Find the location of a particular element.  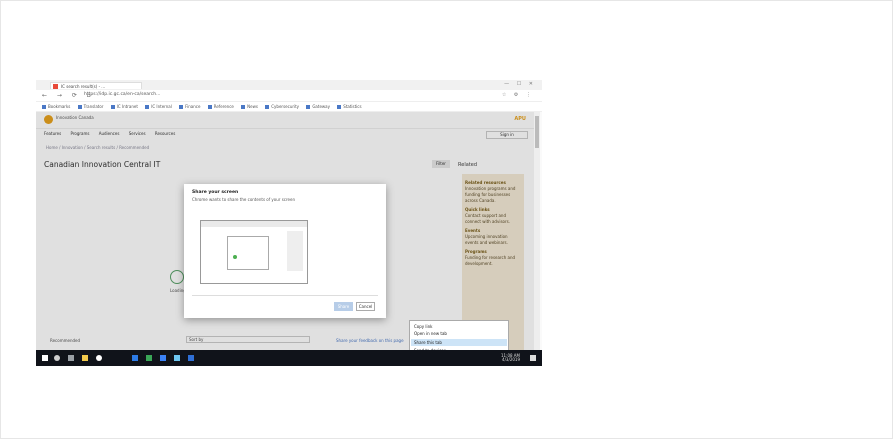

bookmark-item: IC Internal is located at coordinates (158, 106).